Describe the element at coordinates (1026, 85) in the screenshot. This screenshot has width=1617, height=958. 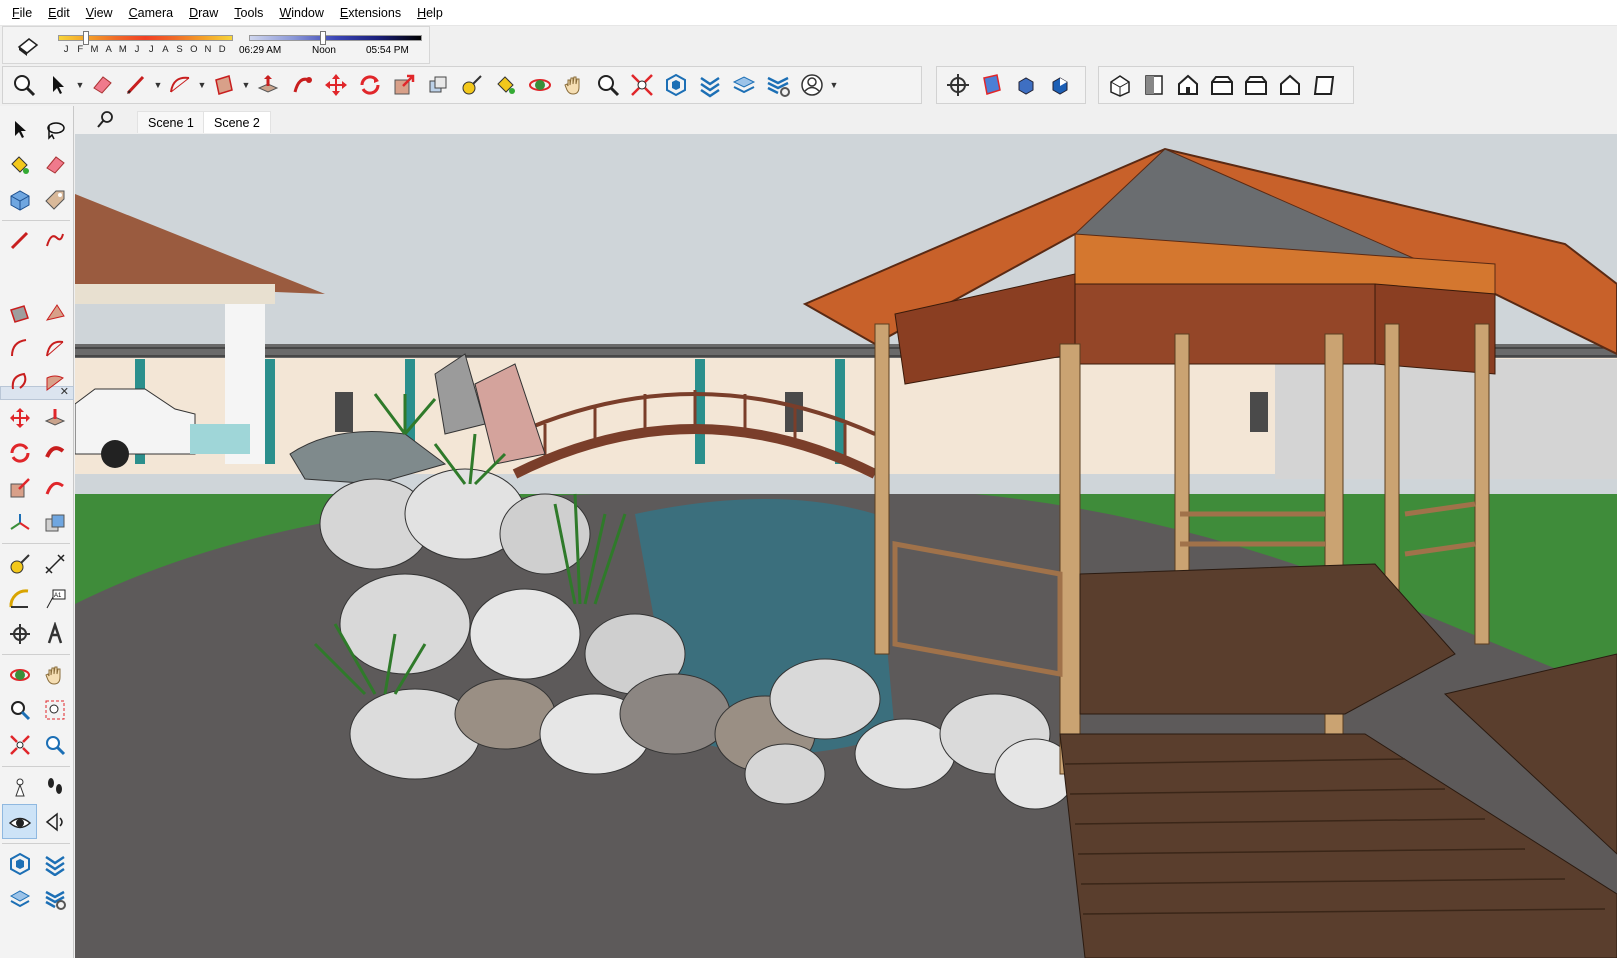
I see `display-section-cuts-icon` at that location.